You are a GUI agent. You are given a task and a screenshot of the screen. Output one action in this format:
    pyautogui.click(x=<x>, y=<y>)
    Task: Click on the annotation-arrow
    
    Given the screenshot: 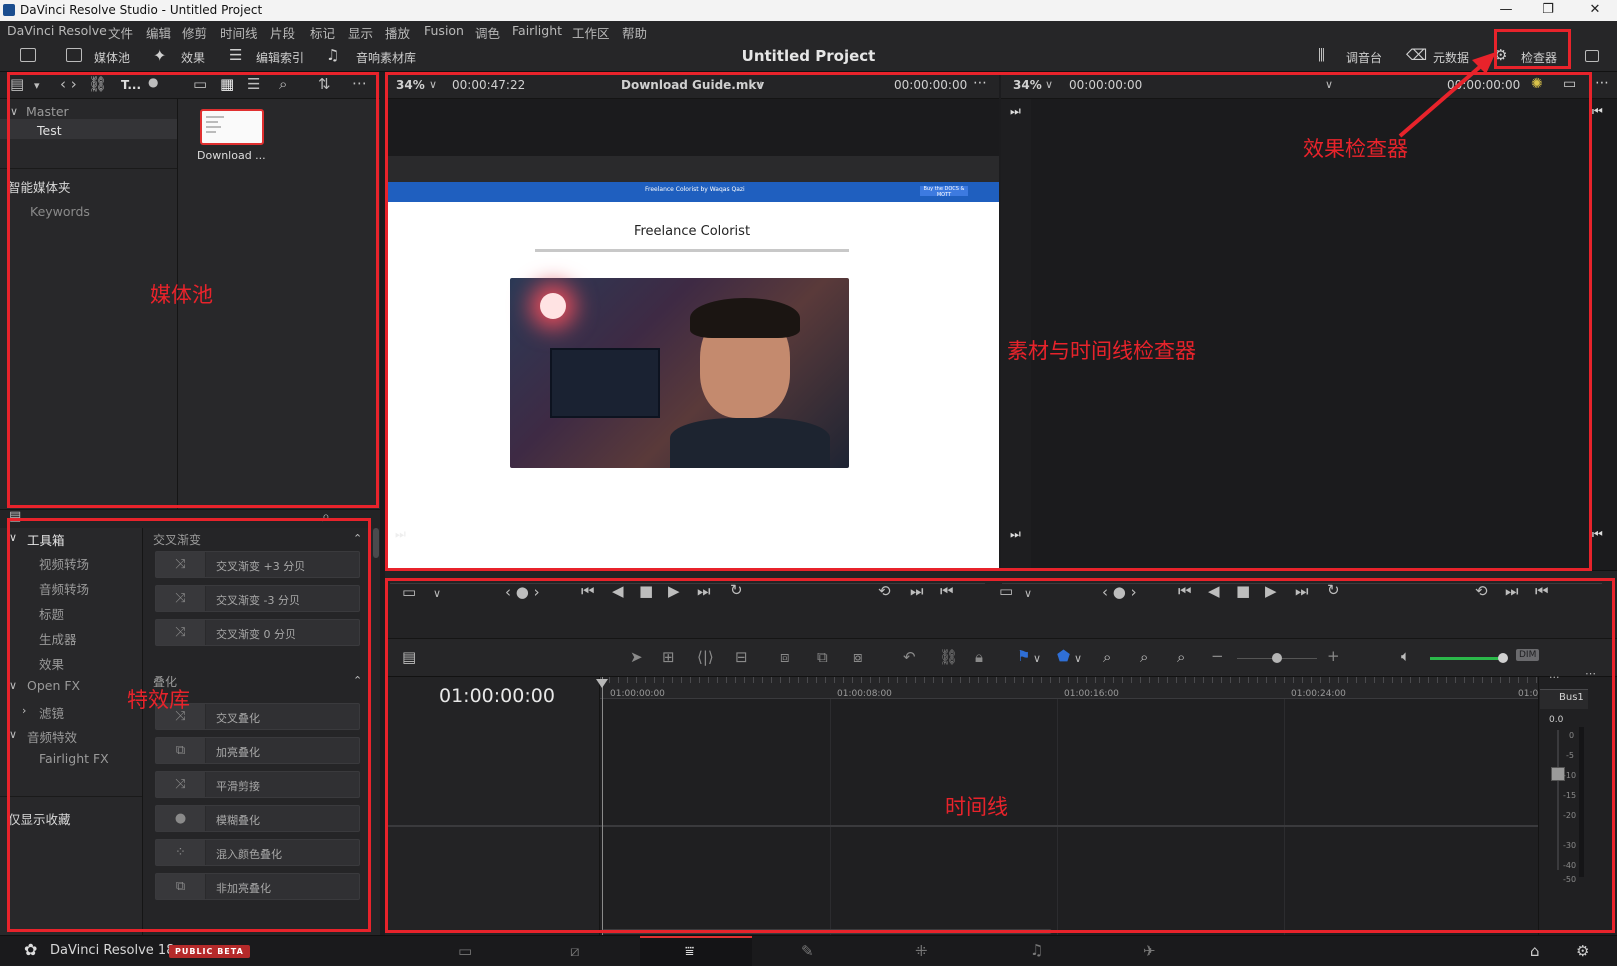 What is the action you would take?
    pyautogui.click(x=1447, y=95)
    